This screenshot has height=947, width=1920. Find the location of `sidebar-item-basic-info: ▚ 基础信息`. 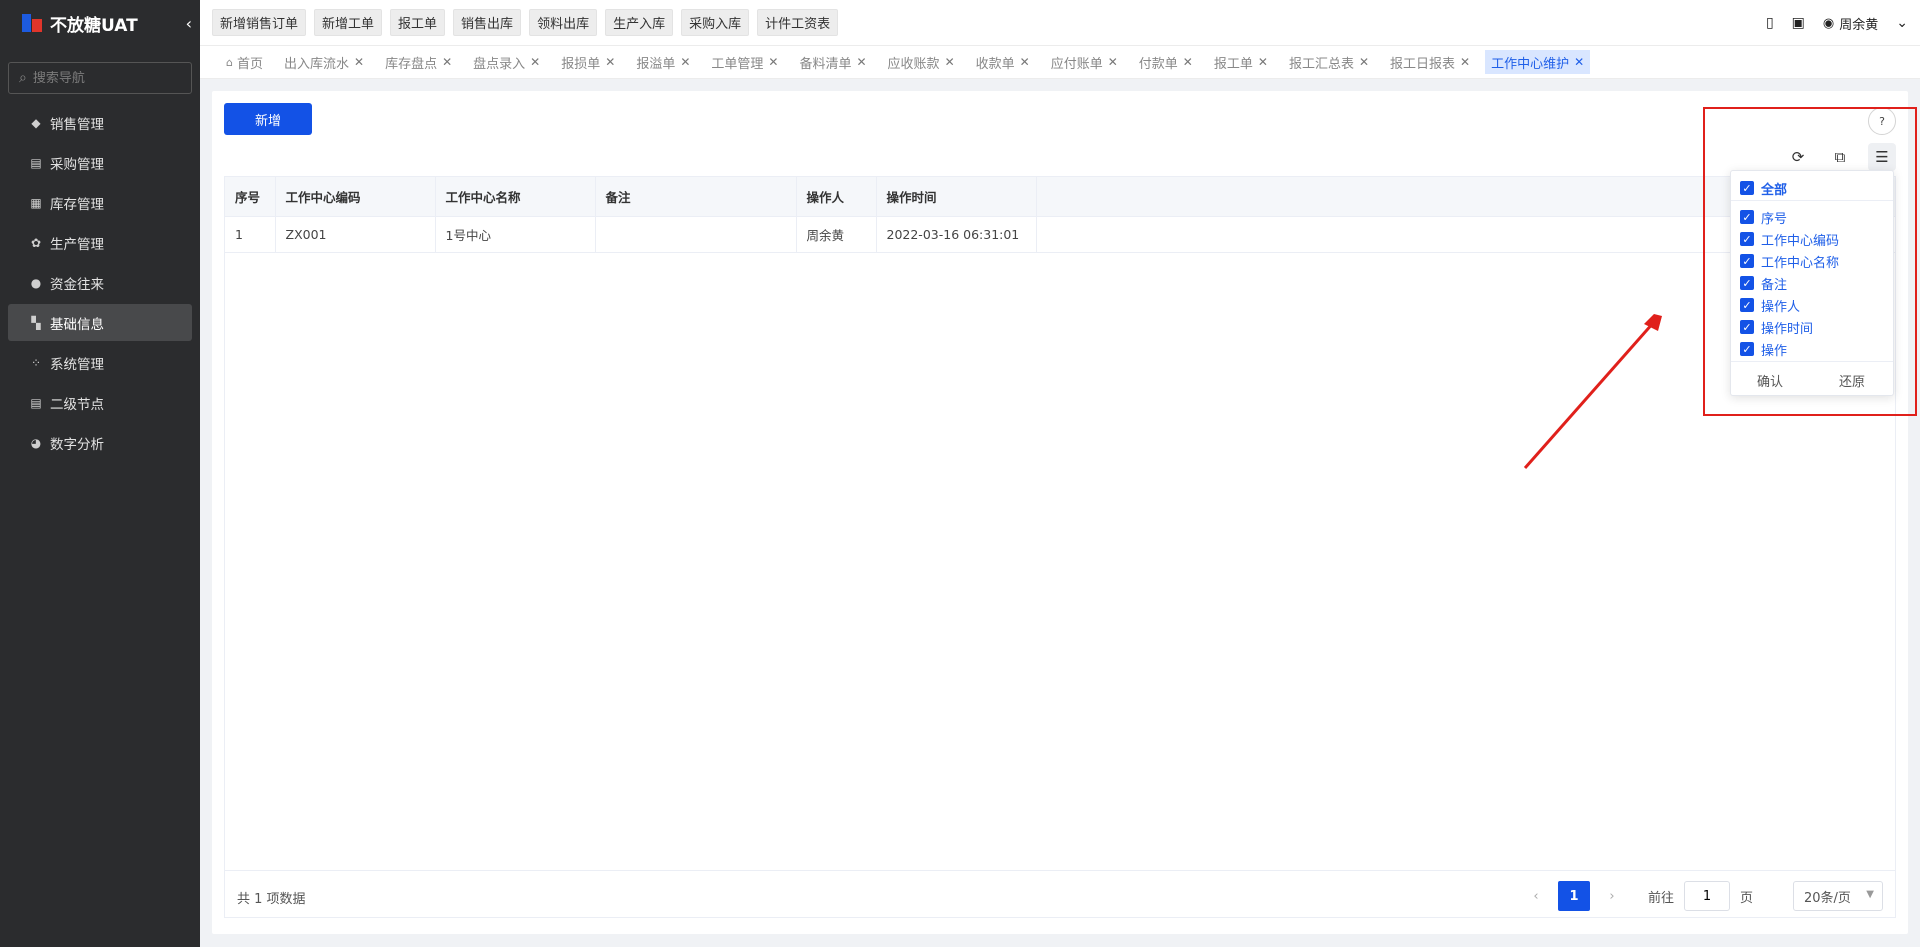

sidebar-item-basic-info: ▚ 基础信息 is located at coordinates (100, 322).